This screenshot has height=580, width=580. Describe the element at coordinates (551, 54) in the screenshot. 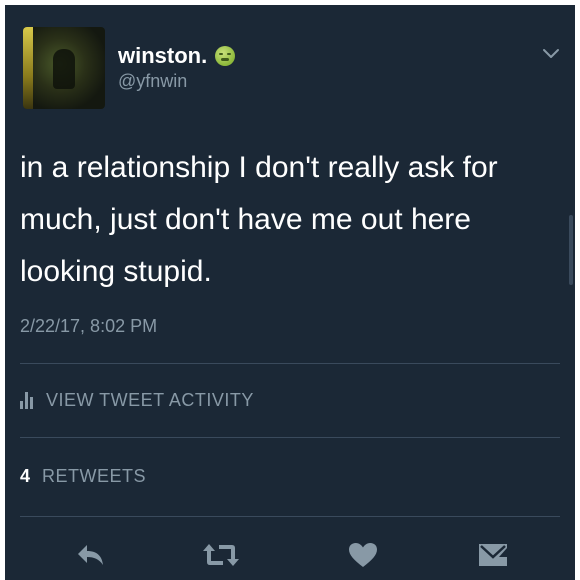

I see `chevron-down-icon` at that location.